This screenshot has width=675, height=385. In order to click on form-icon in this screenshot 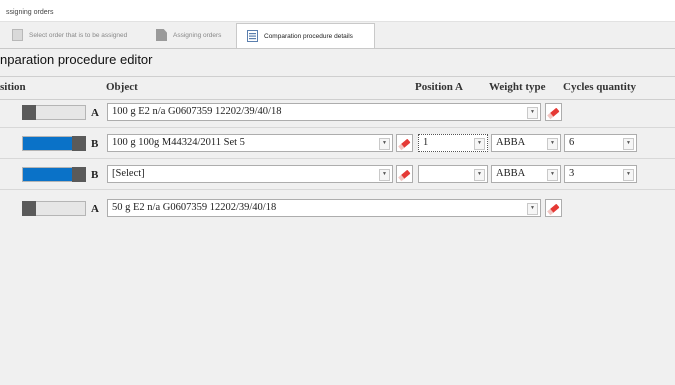, I will do `click(252, 36)`.